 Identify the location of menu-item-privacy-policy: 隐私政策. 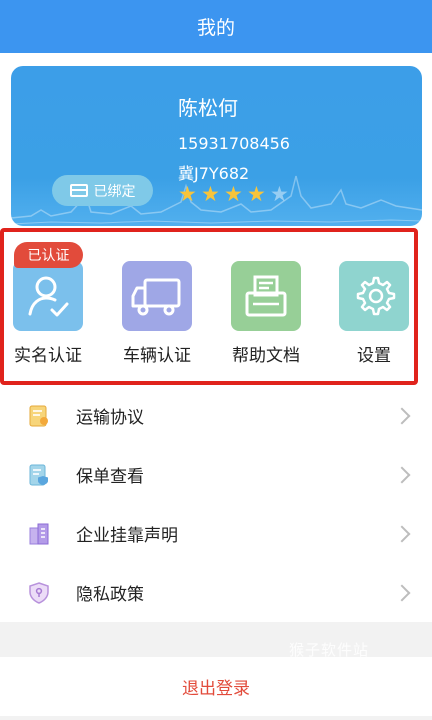
(216, 592).